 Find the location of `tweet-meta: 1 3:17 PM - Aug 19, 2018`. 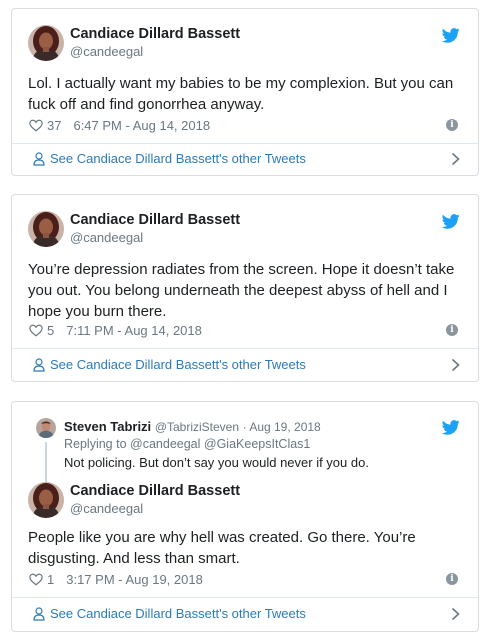

tweet-meta: 1 3:17 PM - Aug 19, 2018 is located at coordinates (116, 579).